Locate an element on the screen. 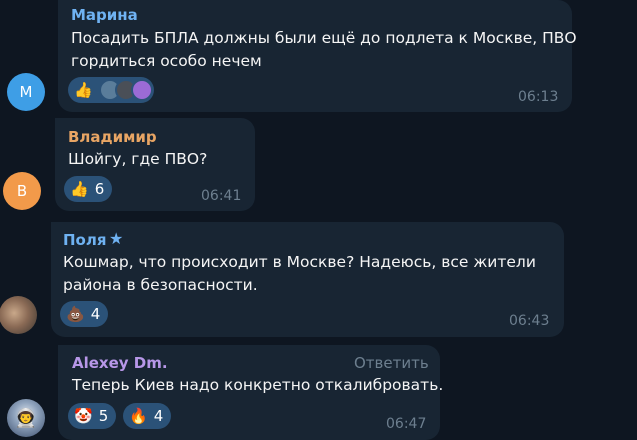 This screenshot has width=637, height=440. reactor-avatars is located at coordinates (125, 90).